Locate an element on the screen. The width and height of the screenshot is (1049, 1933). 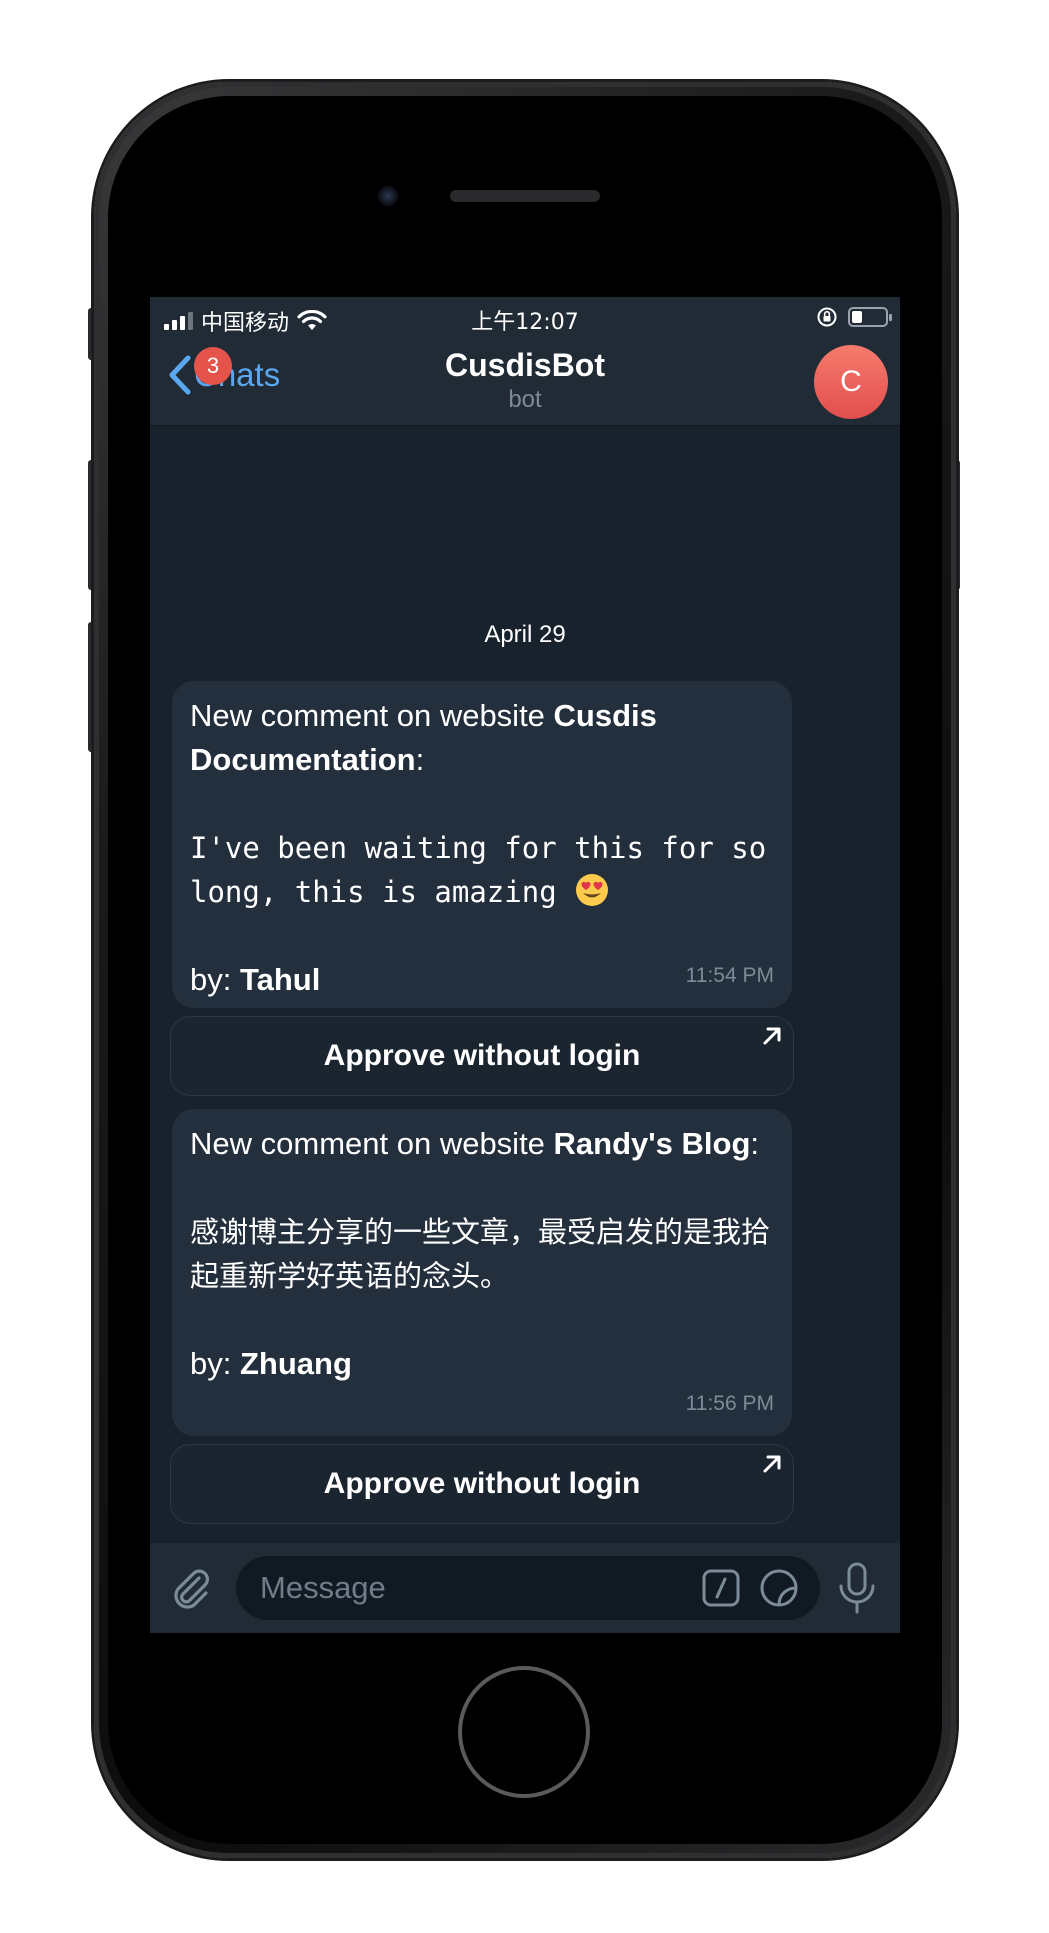
chat-title: CusdisBot bot is located at coordinates (525, 380).